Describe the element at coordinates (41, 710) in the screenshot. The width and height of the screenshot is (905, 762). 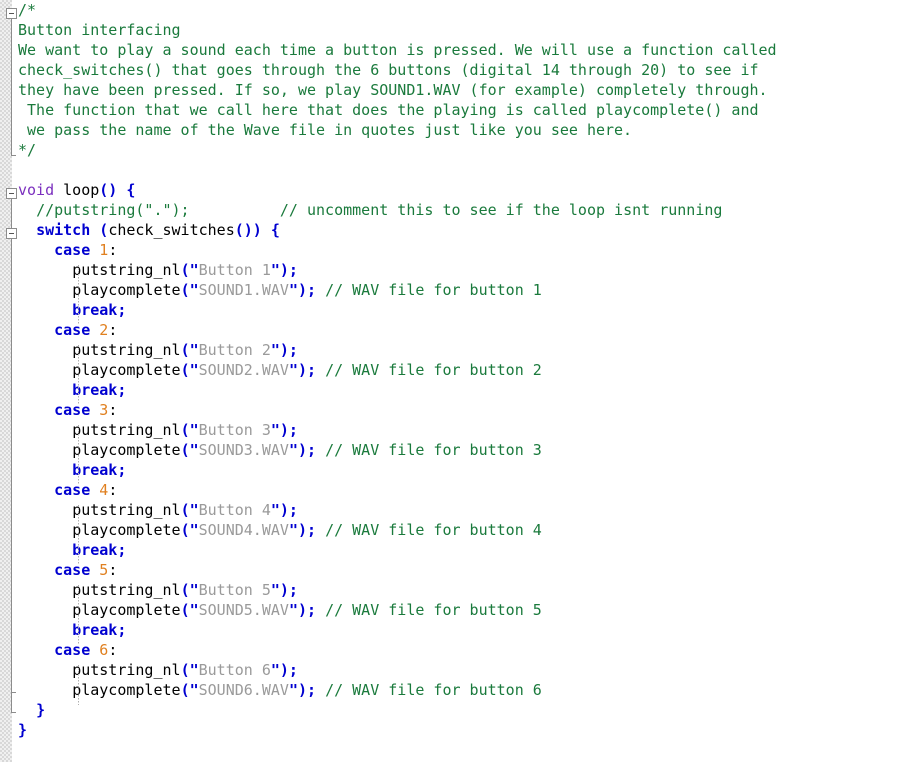
I see `code-token: }` at that location.